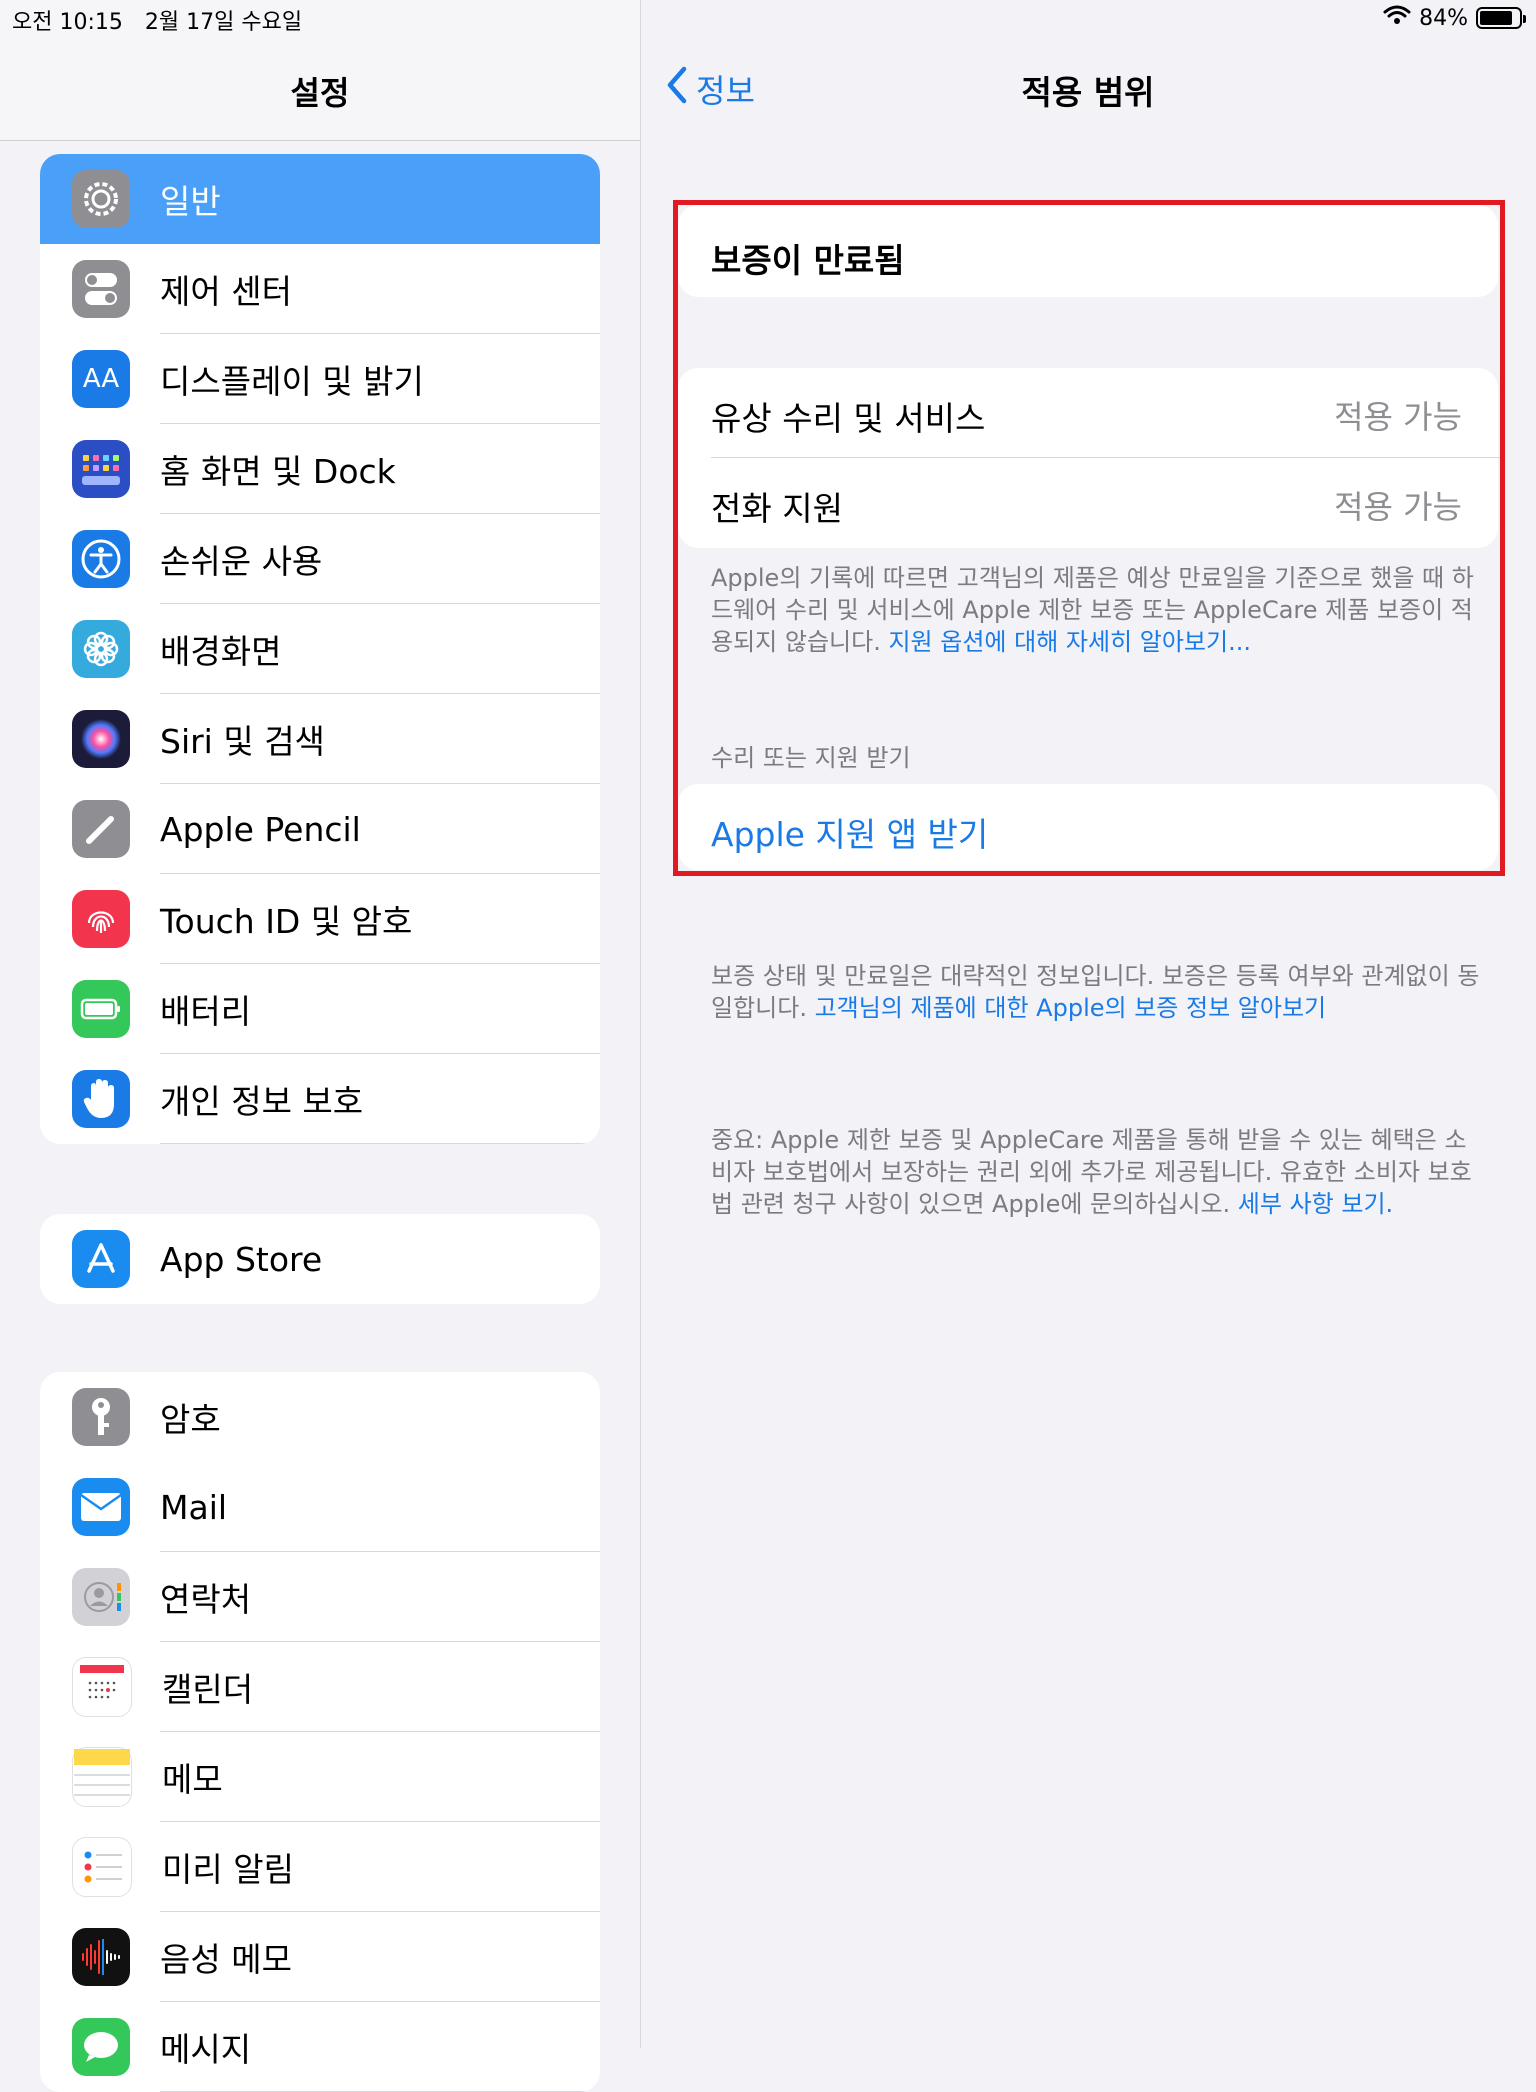  Describe the element at coordinates (320, 1867) in the screenshot. I see `sidebar-item-reminders: 미리 알림` at that location.